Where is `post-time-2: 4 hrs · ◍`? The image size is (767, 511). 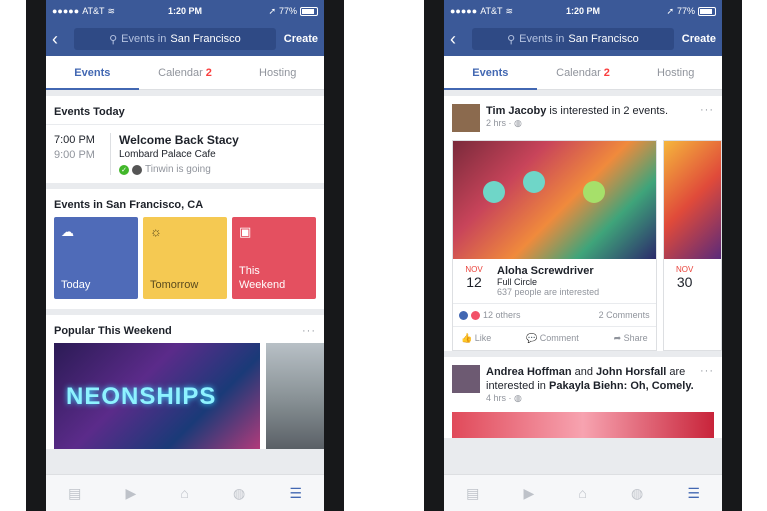
post-time-2: 4 hrs · ◍ is located at coordinates (504, 398).